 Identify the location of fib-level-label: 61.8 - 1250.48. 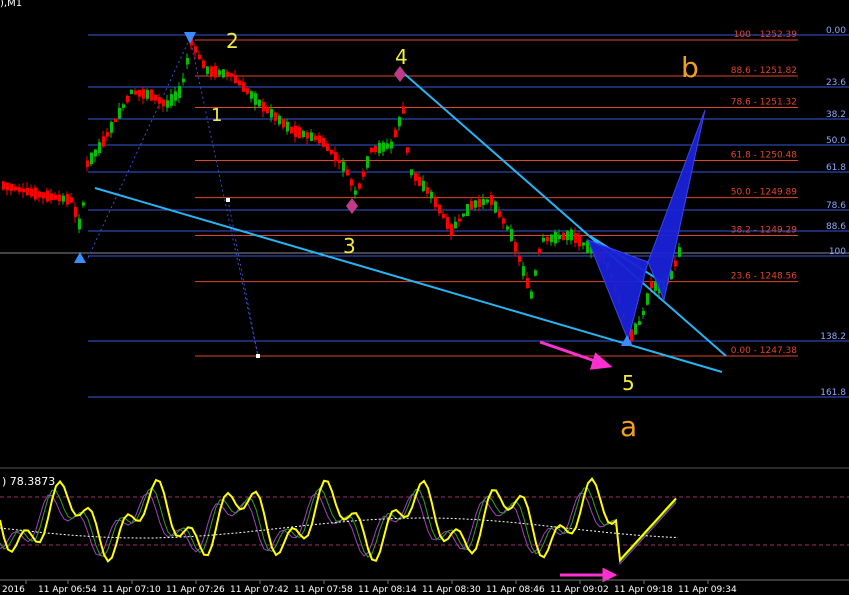
(764, 155).